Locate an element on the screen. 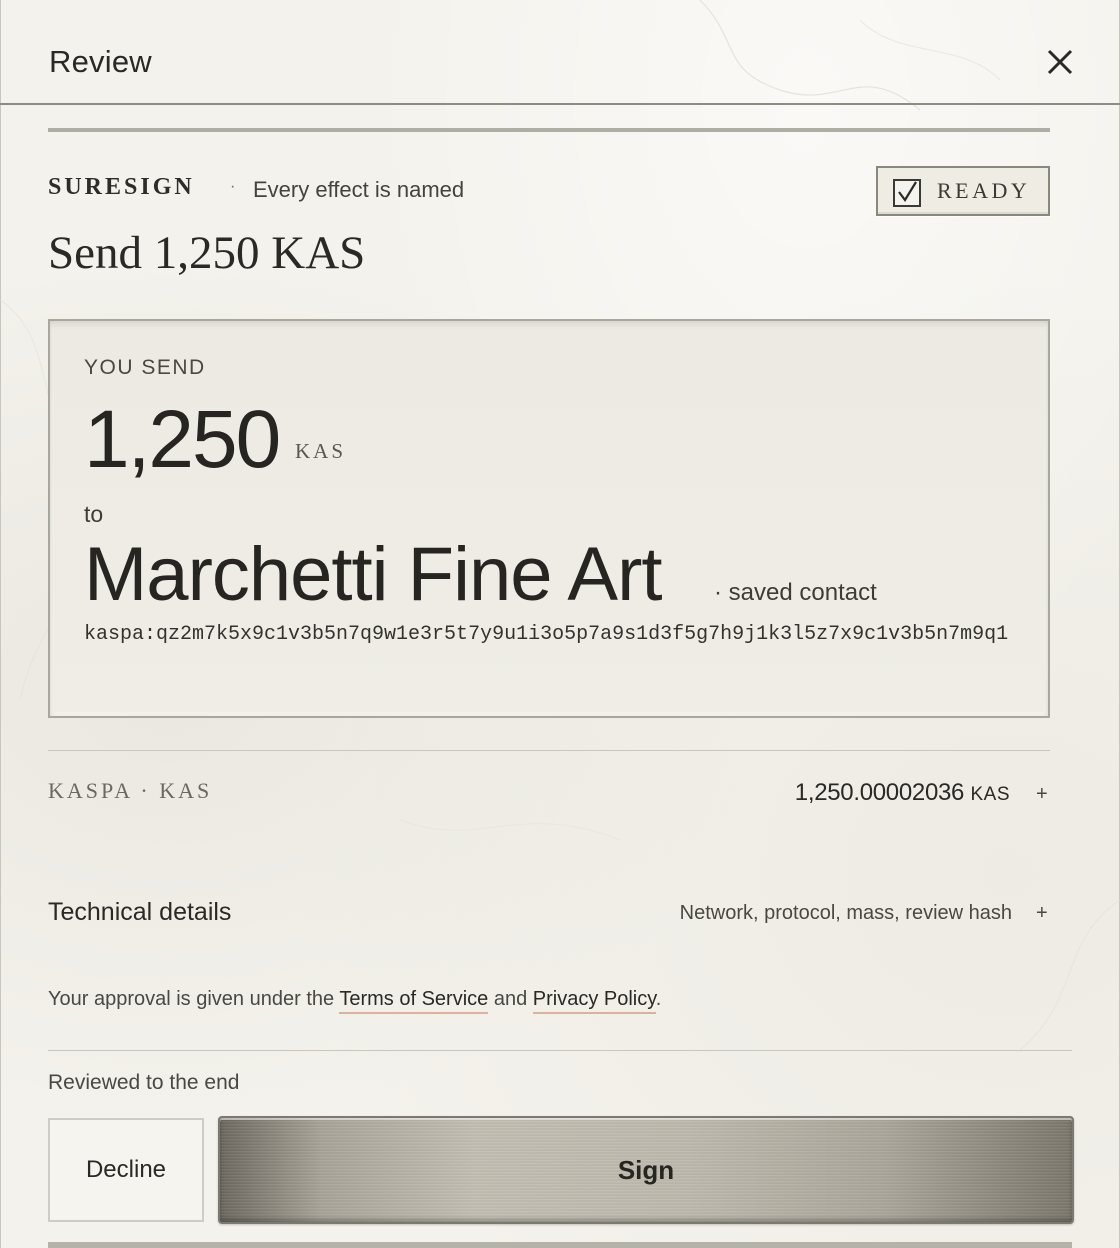  brand-name: SURESIGN is located at coordinates (121, 187).